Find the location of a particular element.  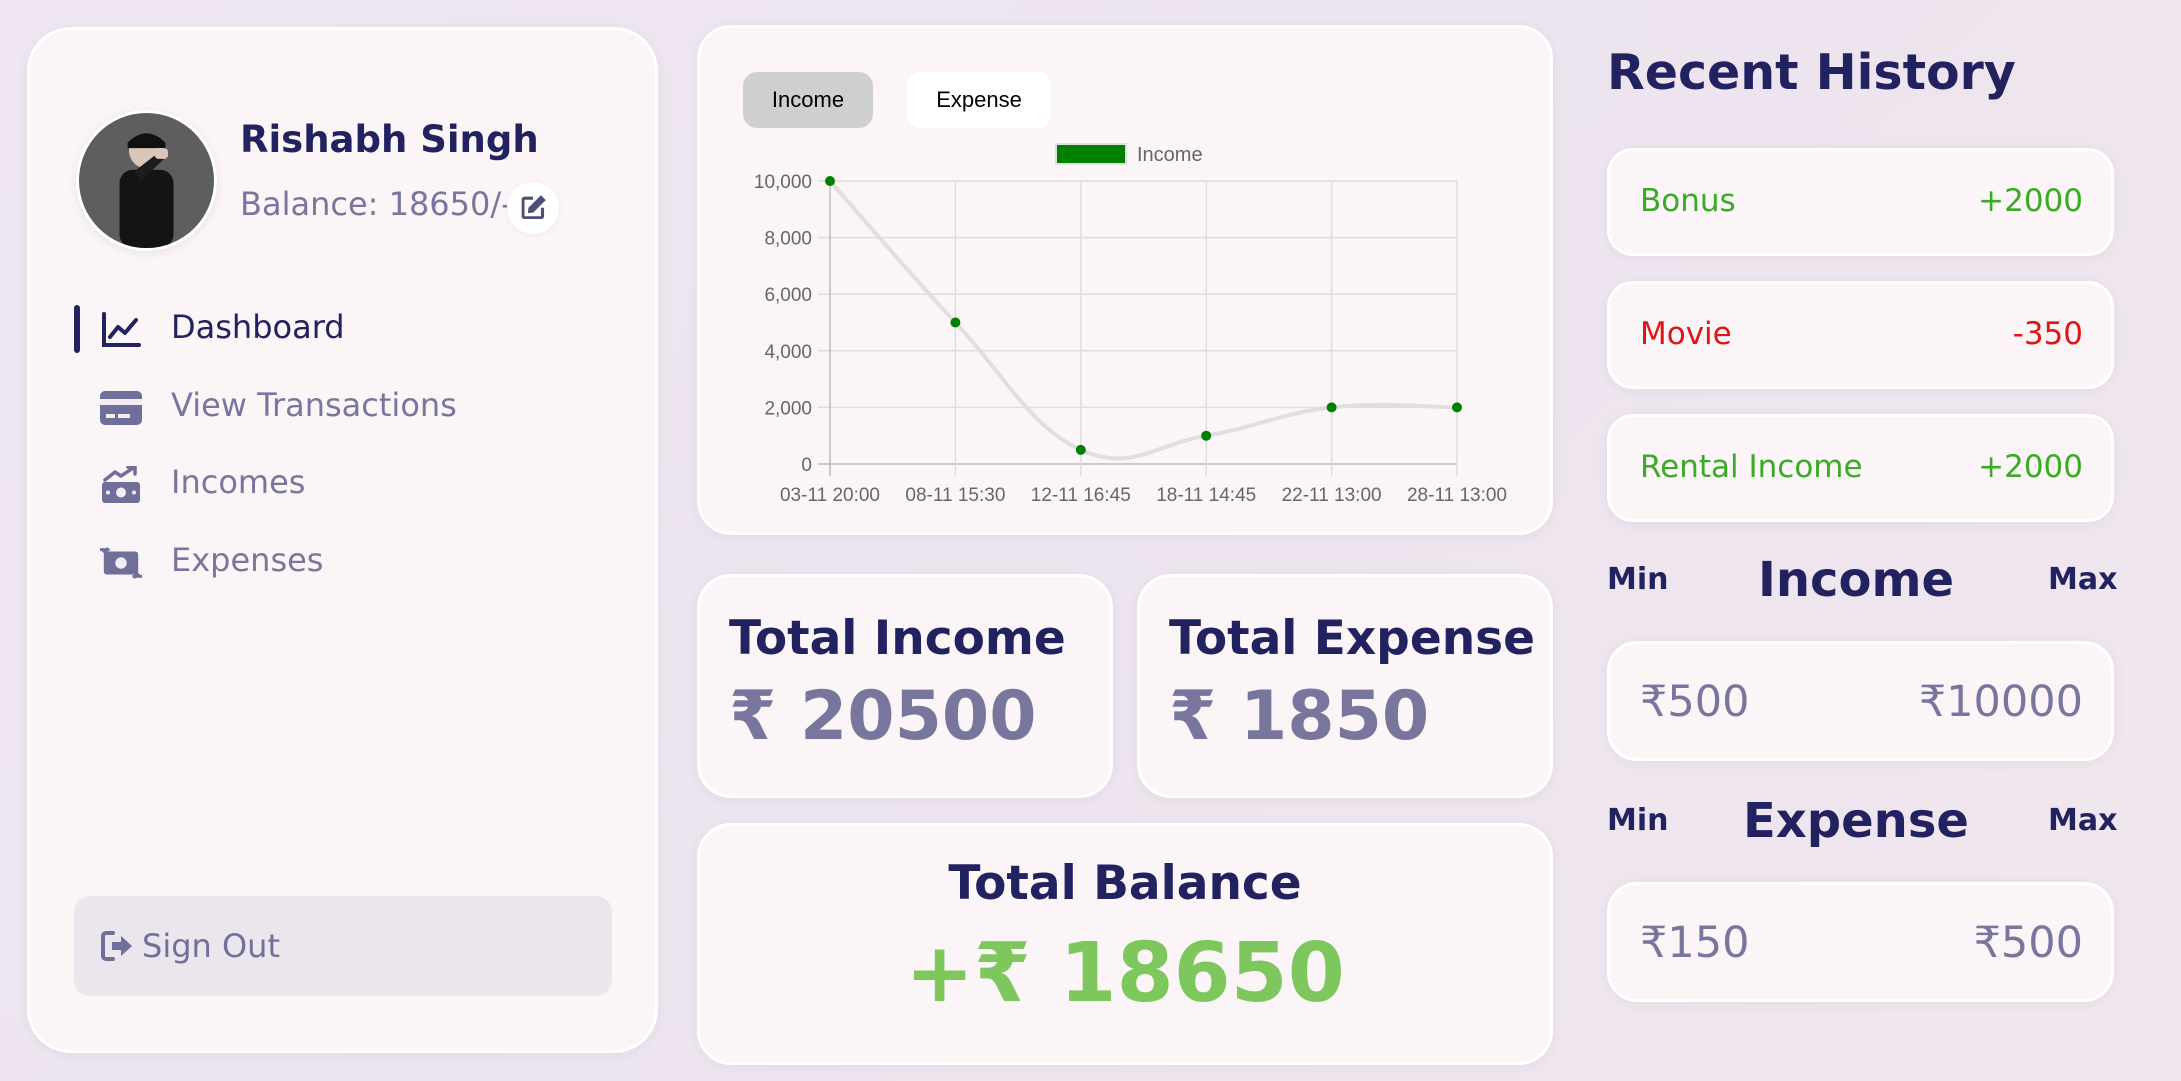

avatar-image is located at coordinates (146, 180).